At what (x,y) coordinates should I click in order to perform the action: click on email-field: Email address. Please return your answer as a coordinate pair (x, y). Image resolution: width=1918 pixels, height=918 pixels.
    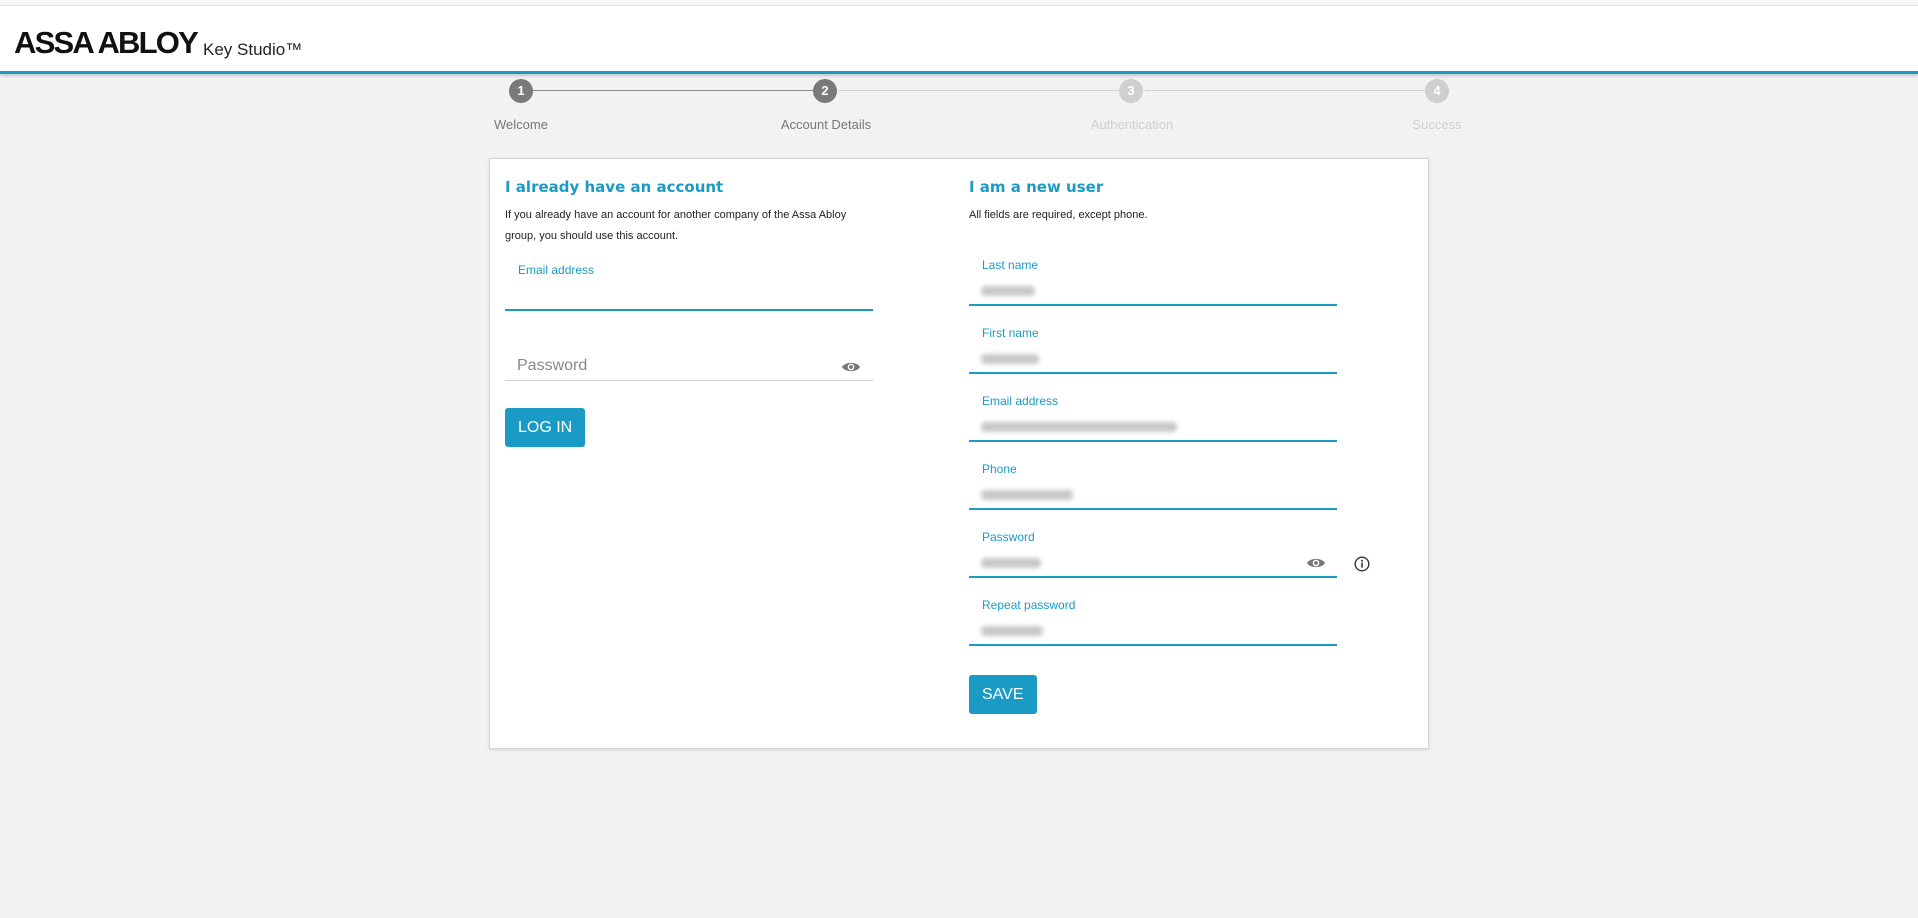
    Looking at the image, I should click on (1153, 420).